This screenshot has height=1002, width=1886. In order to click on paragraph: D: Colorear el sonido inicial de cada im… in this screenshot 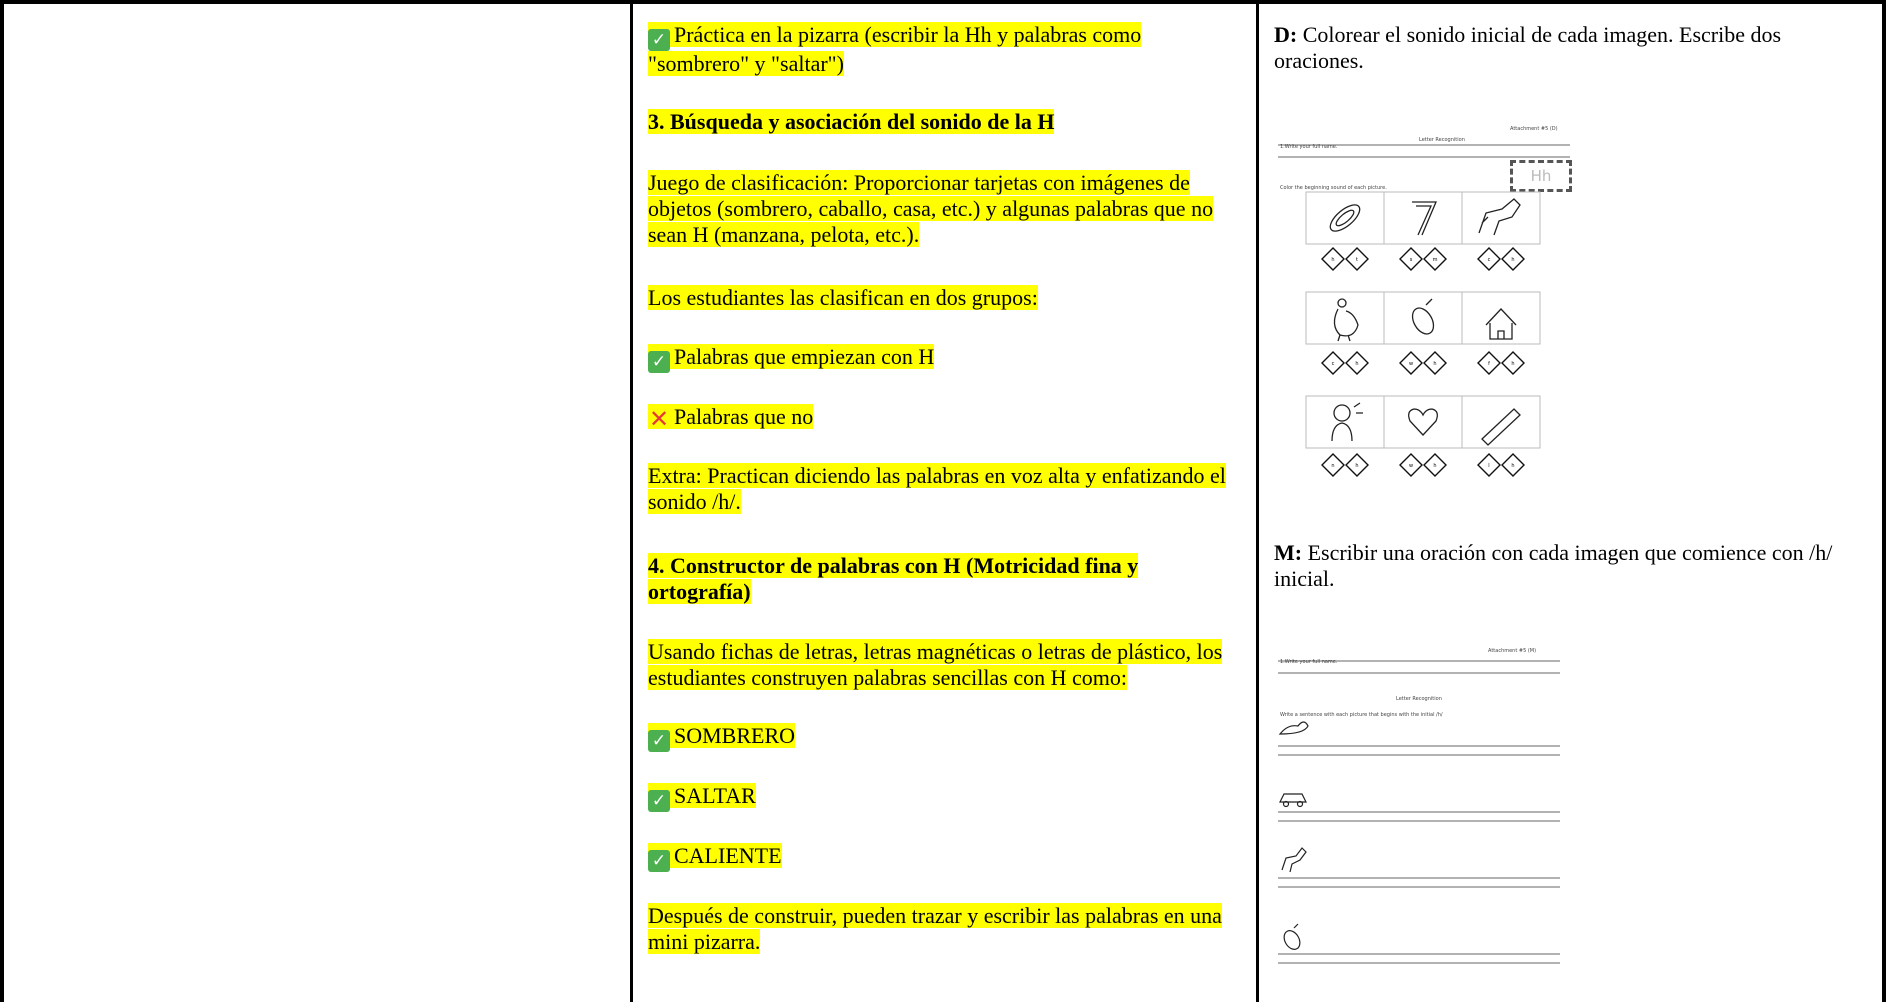, I will do `click(1528, 47)`.